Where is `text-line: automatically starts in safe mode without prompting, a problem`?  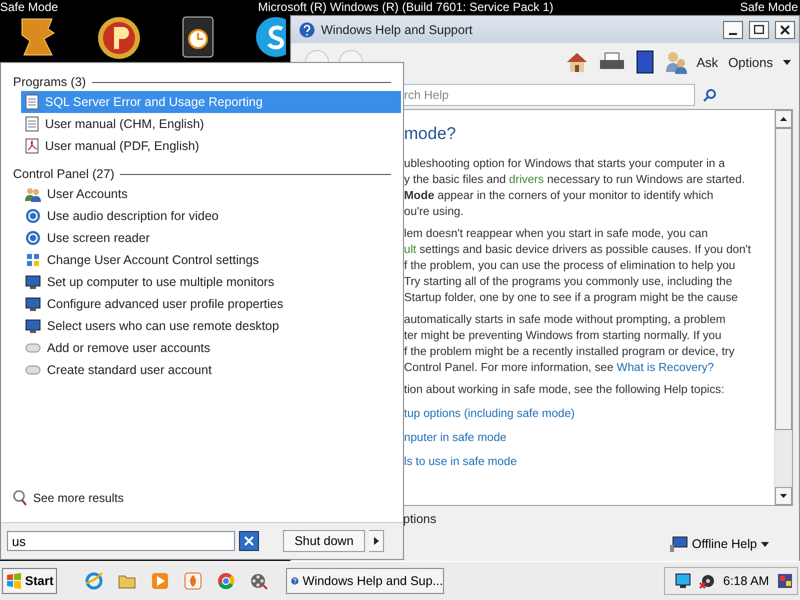 text-line: automatically starts in safe mode without prompting, a problem is located at coordinates (565, 320).